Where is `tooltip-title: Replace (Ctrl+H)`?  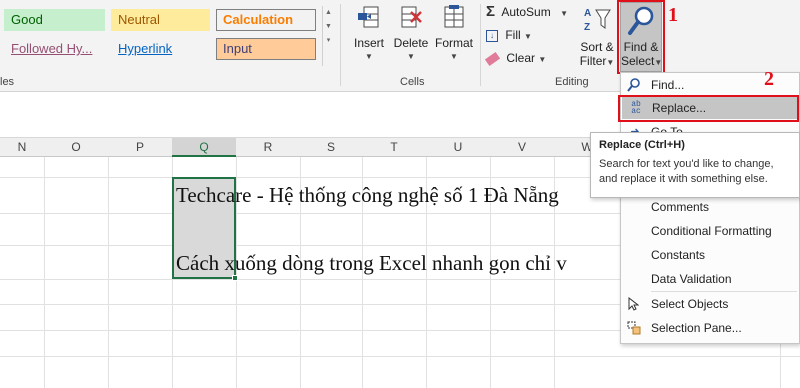 tooltip-title: Replace (Ctrl+H) is located at coordinates (642, 145).